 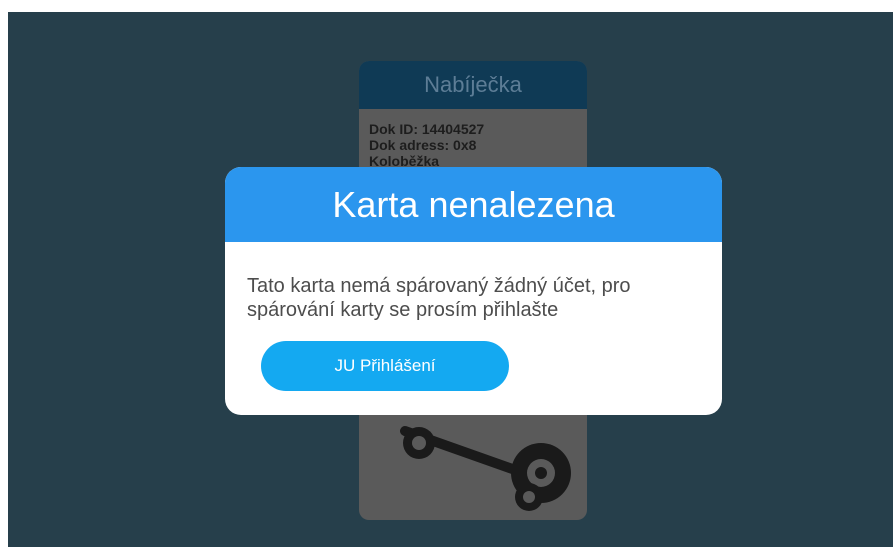 I want to click on dialog-message-line-2: spárování karty se prosím přihlašte, so click(x=403, y=310).